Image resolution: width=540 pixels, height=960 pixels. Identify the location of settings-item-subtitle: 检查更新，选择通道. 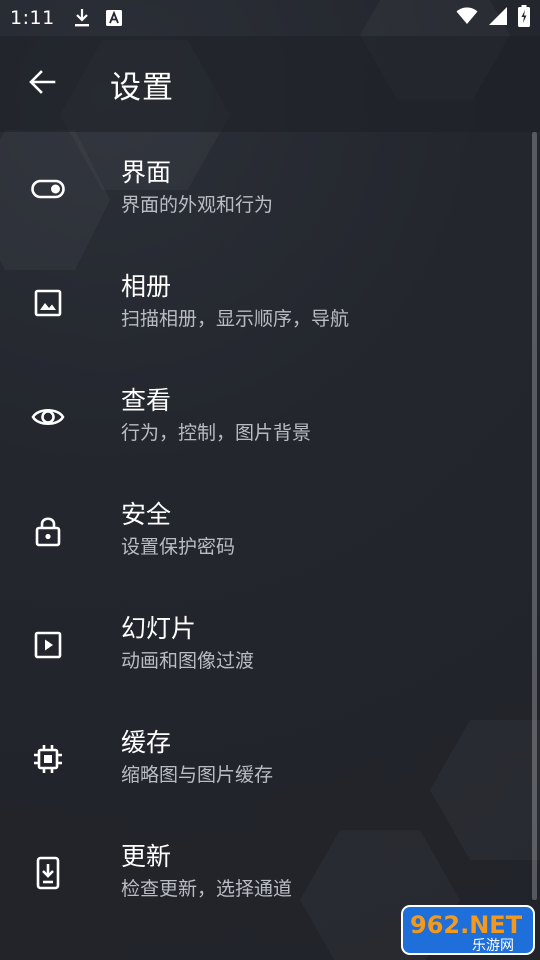
(207, 889).